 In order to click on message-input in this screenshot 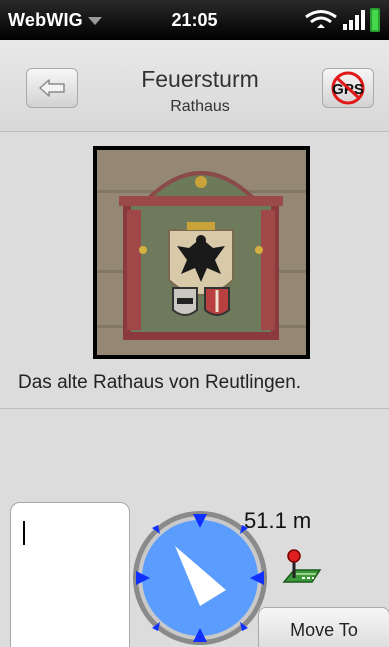, I will do `click(70, 574)`.